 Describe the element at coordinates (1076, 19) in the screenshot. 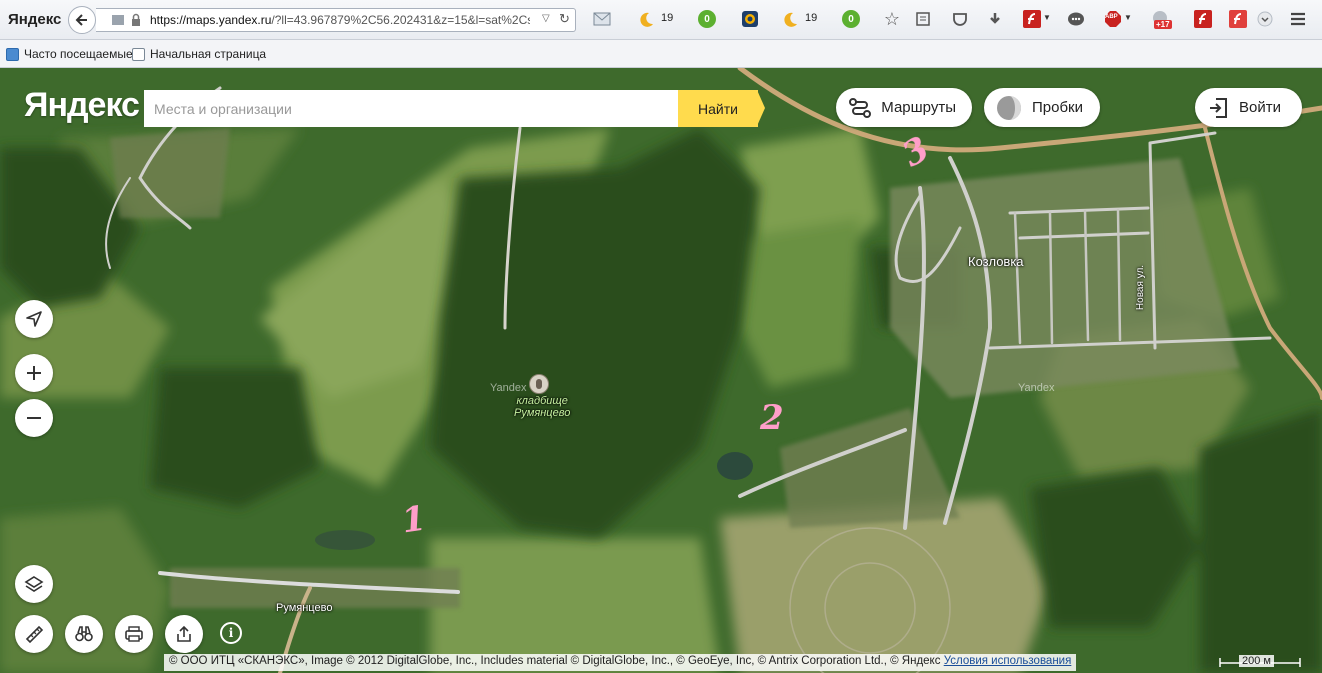

I see `chat-icon` at that location.